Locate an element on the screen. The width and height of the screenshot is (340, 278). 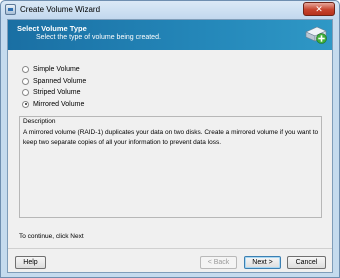
radio-simple-volume: Simple Volume is located at coordinates (54, 69).